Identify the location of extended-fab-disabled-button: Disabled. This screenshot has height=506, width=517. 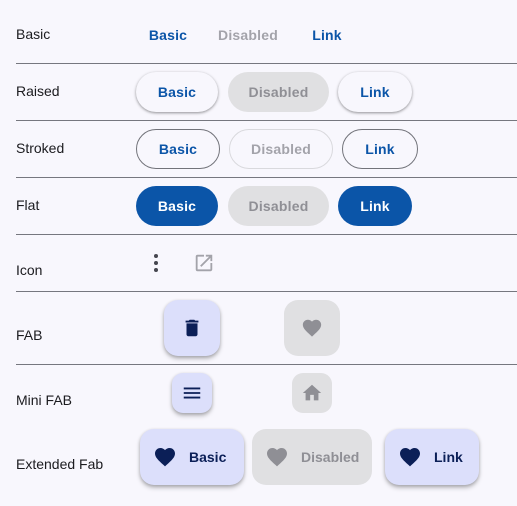
(312, 457).